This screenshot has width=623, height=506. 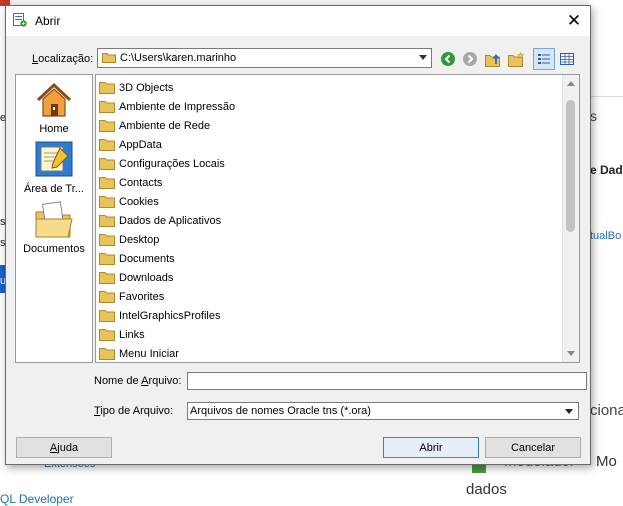 I want to click on open-button: Abrir, so click(x=431, y=447).